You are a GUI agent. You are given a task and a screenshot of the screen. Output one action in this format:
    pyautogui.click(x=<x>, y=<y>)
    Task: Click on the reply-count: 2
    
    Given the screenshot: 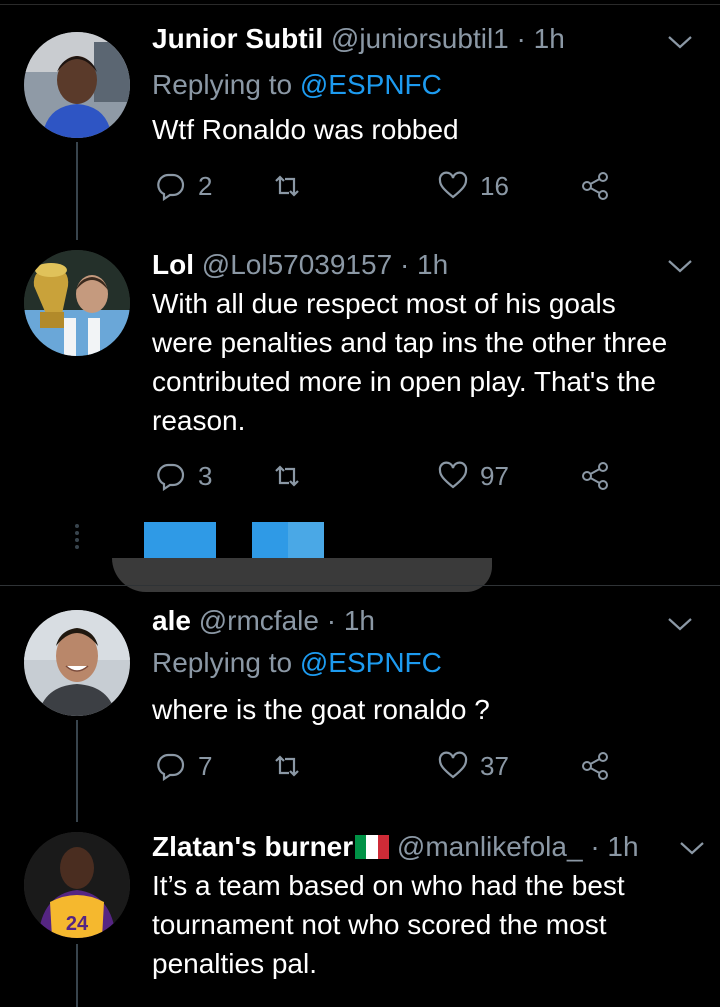 What is the action you would take?
    pyautogui.click(x=205, y=185)
    